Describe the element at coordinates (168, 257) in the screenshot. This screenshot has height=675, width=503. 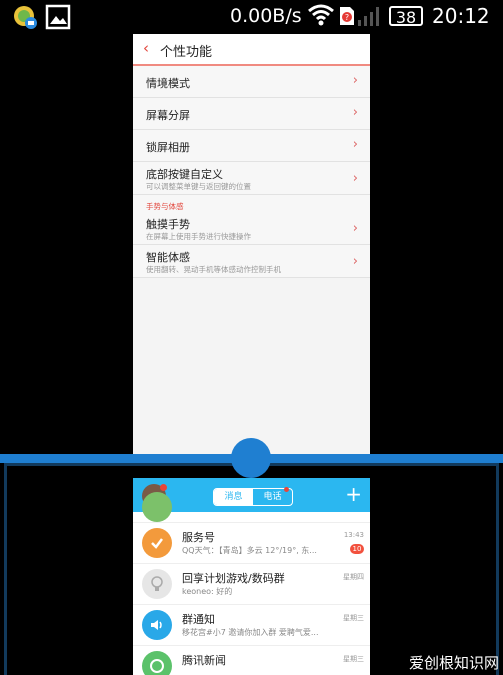
I see `setting-label: 智能体感` at that location.